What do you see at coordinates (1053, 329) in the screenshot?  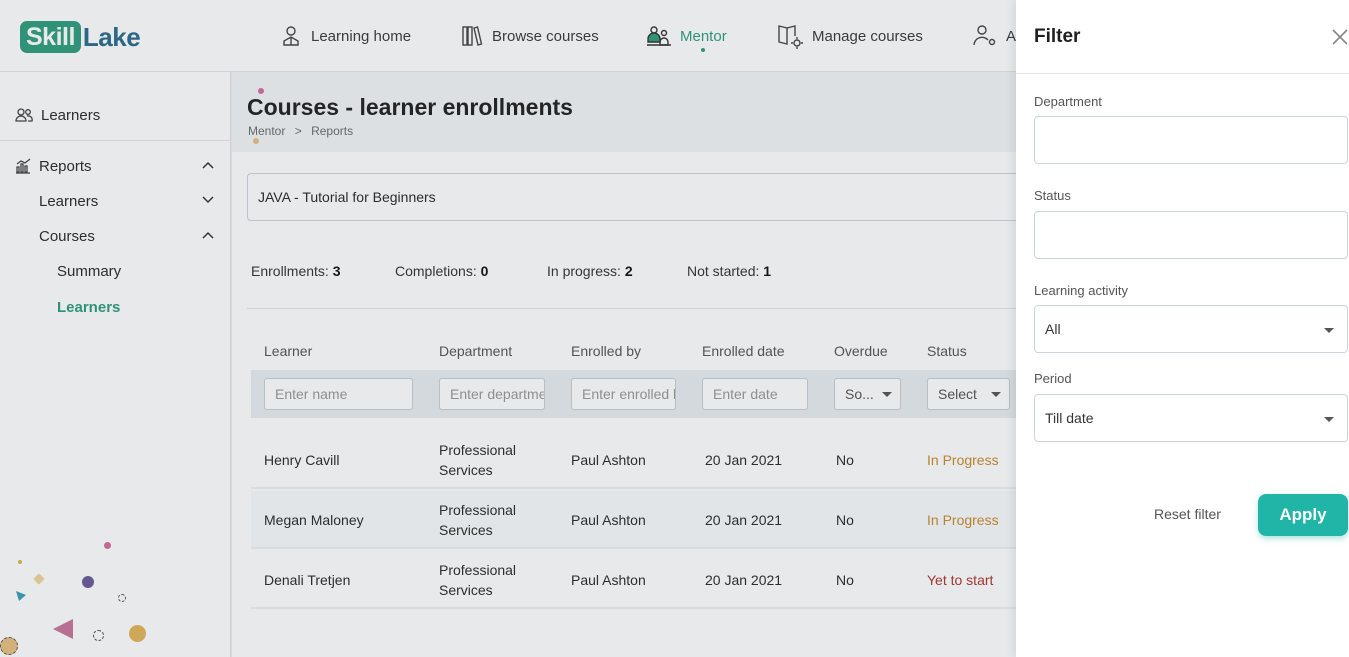 I see `learning-activity-value: All` at bounding box center [1053, 329].